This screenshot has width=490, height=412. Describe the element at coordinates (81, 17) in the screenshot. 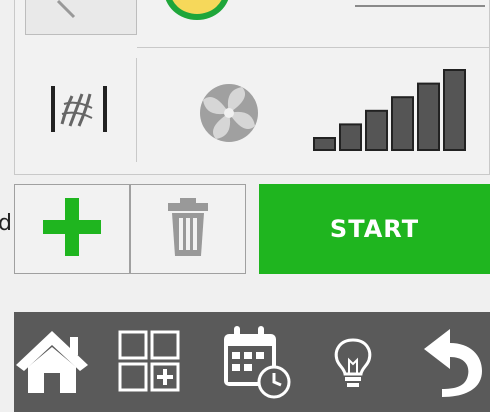

I see `top-left-cell` at that location.